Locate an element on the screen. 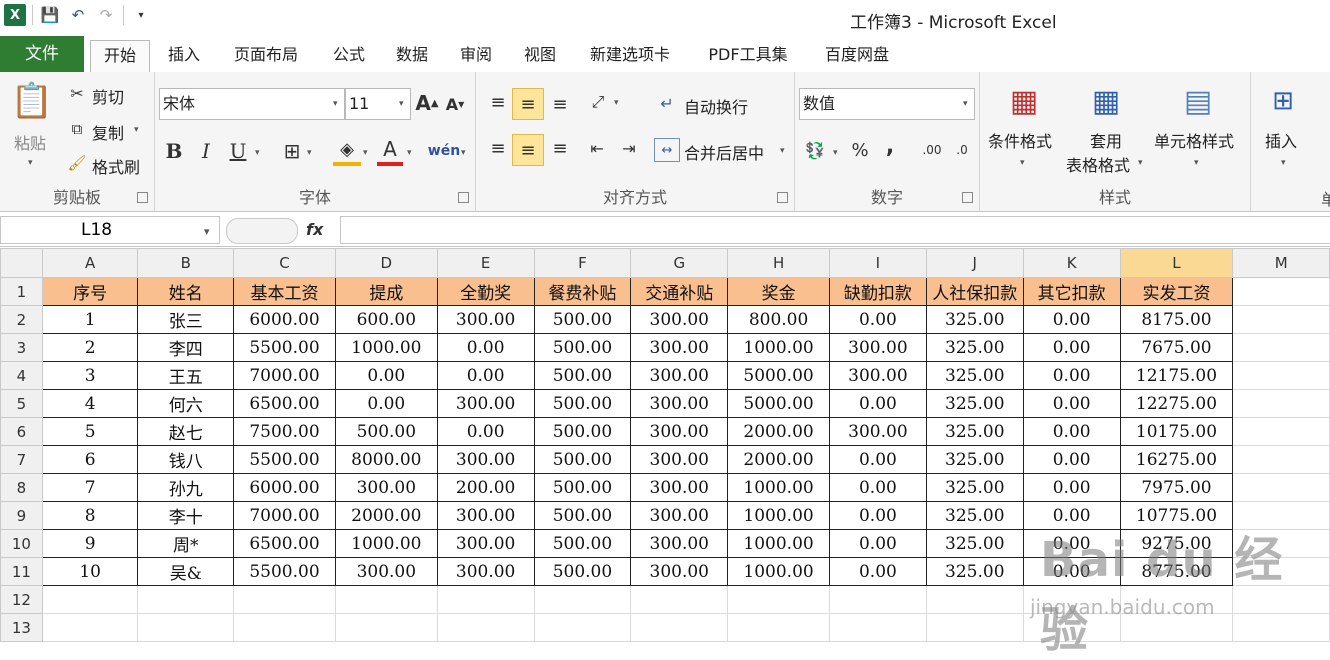 Image resolution: width=1330 pixels, height=660 pixels. currency-icon: 💱 is located at coordinates (815, 150).